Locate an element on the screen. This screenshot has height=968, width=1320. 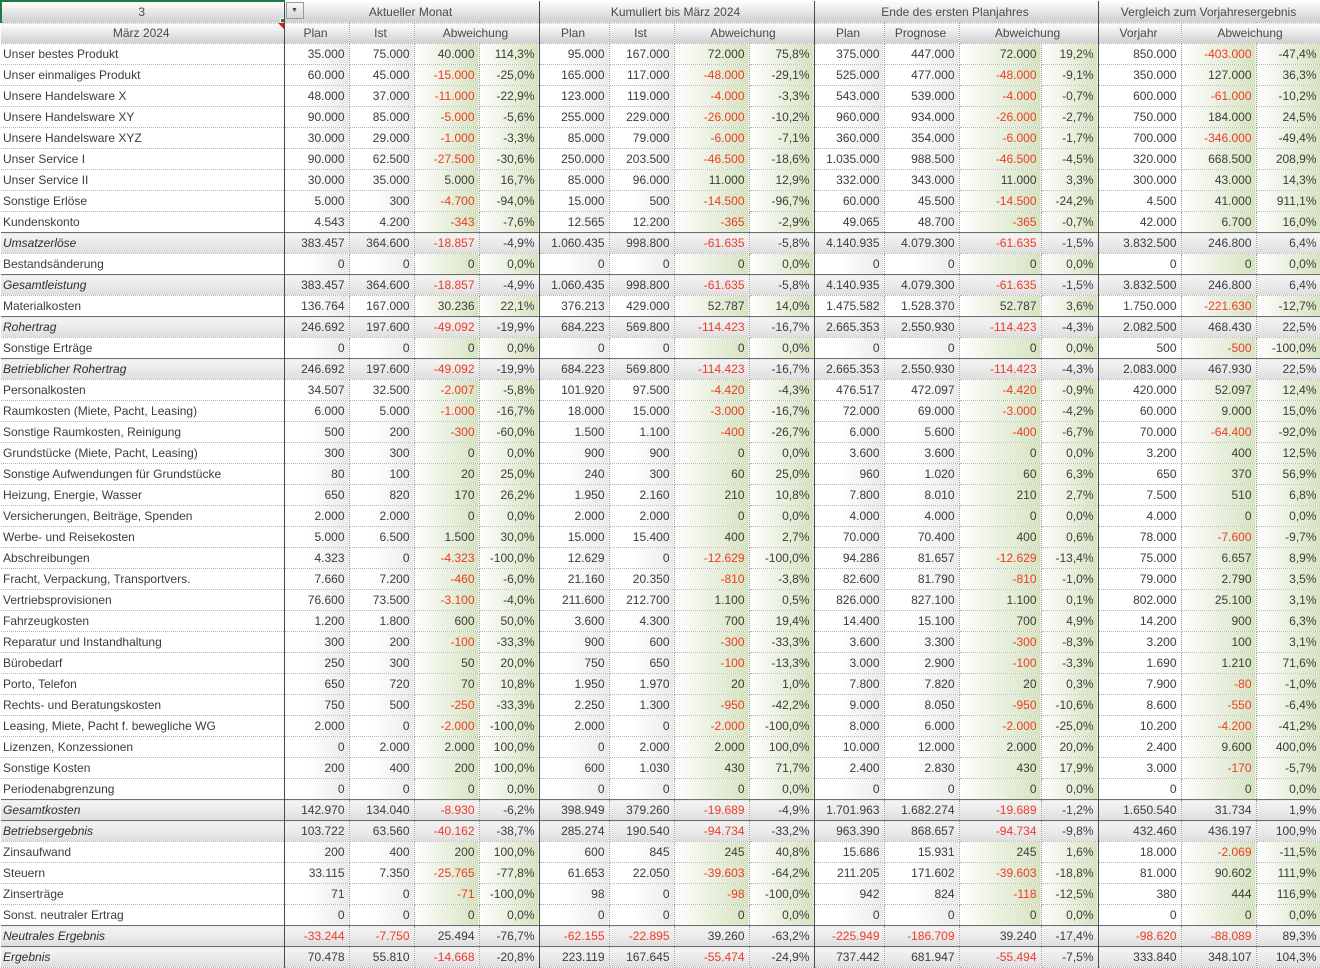
row-label: Abschreibungen is located at coordinates (143, 558).